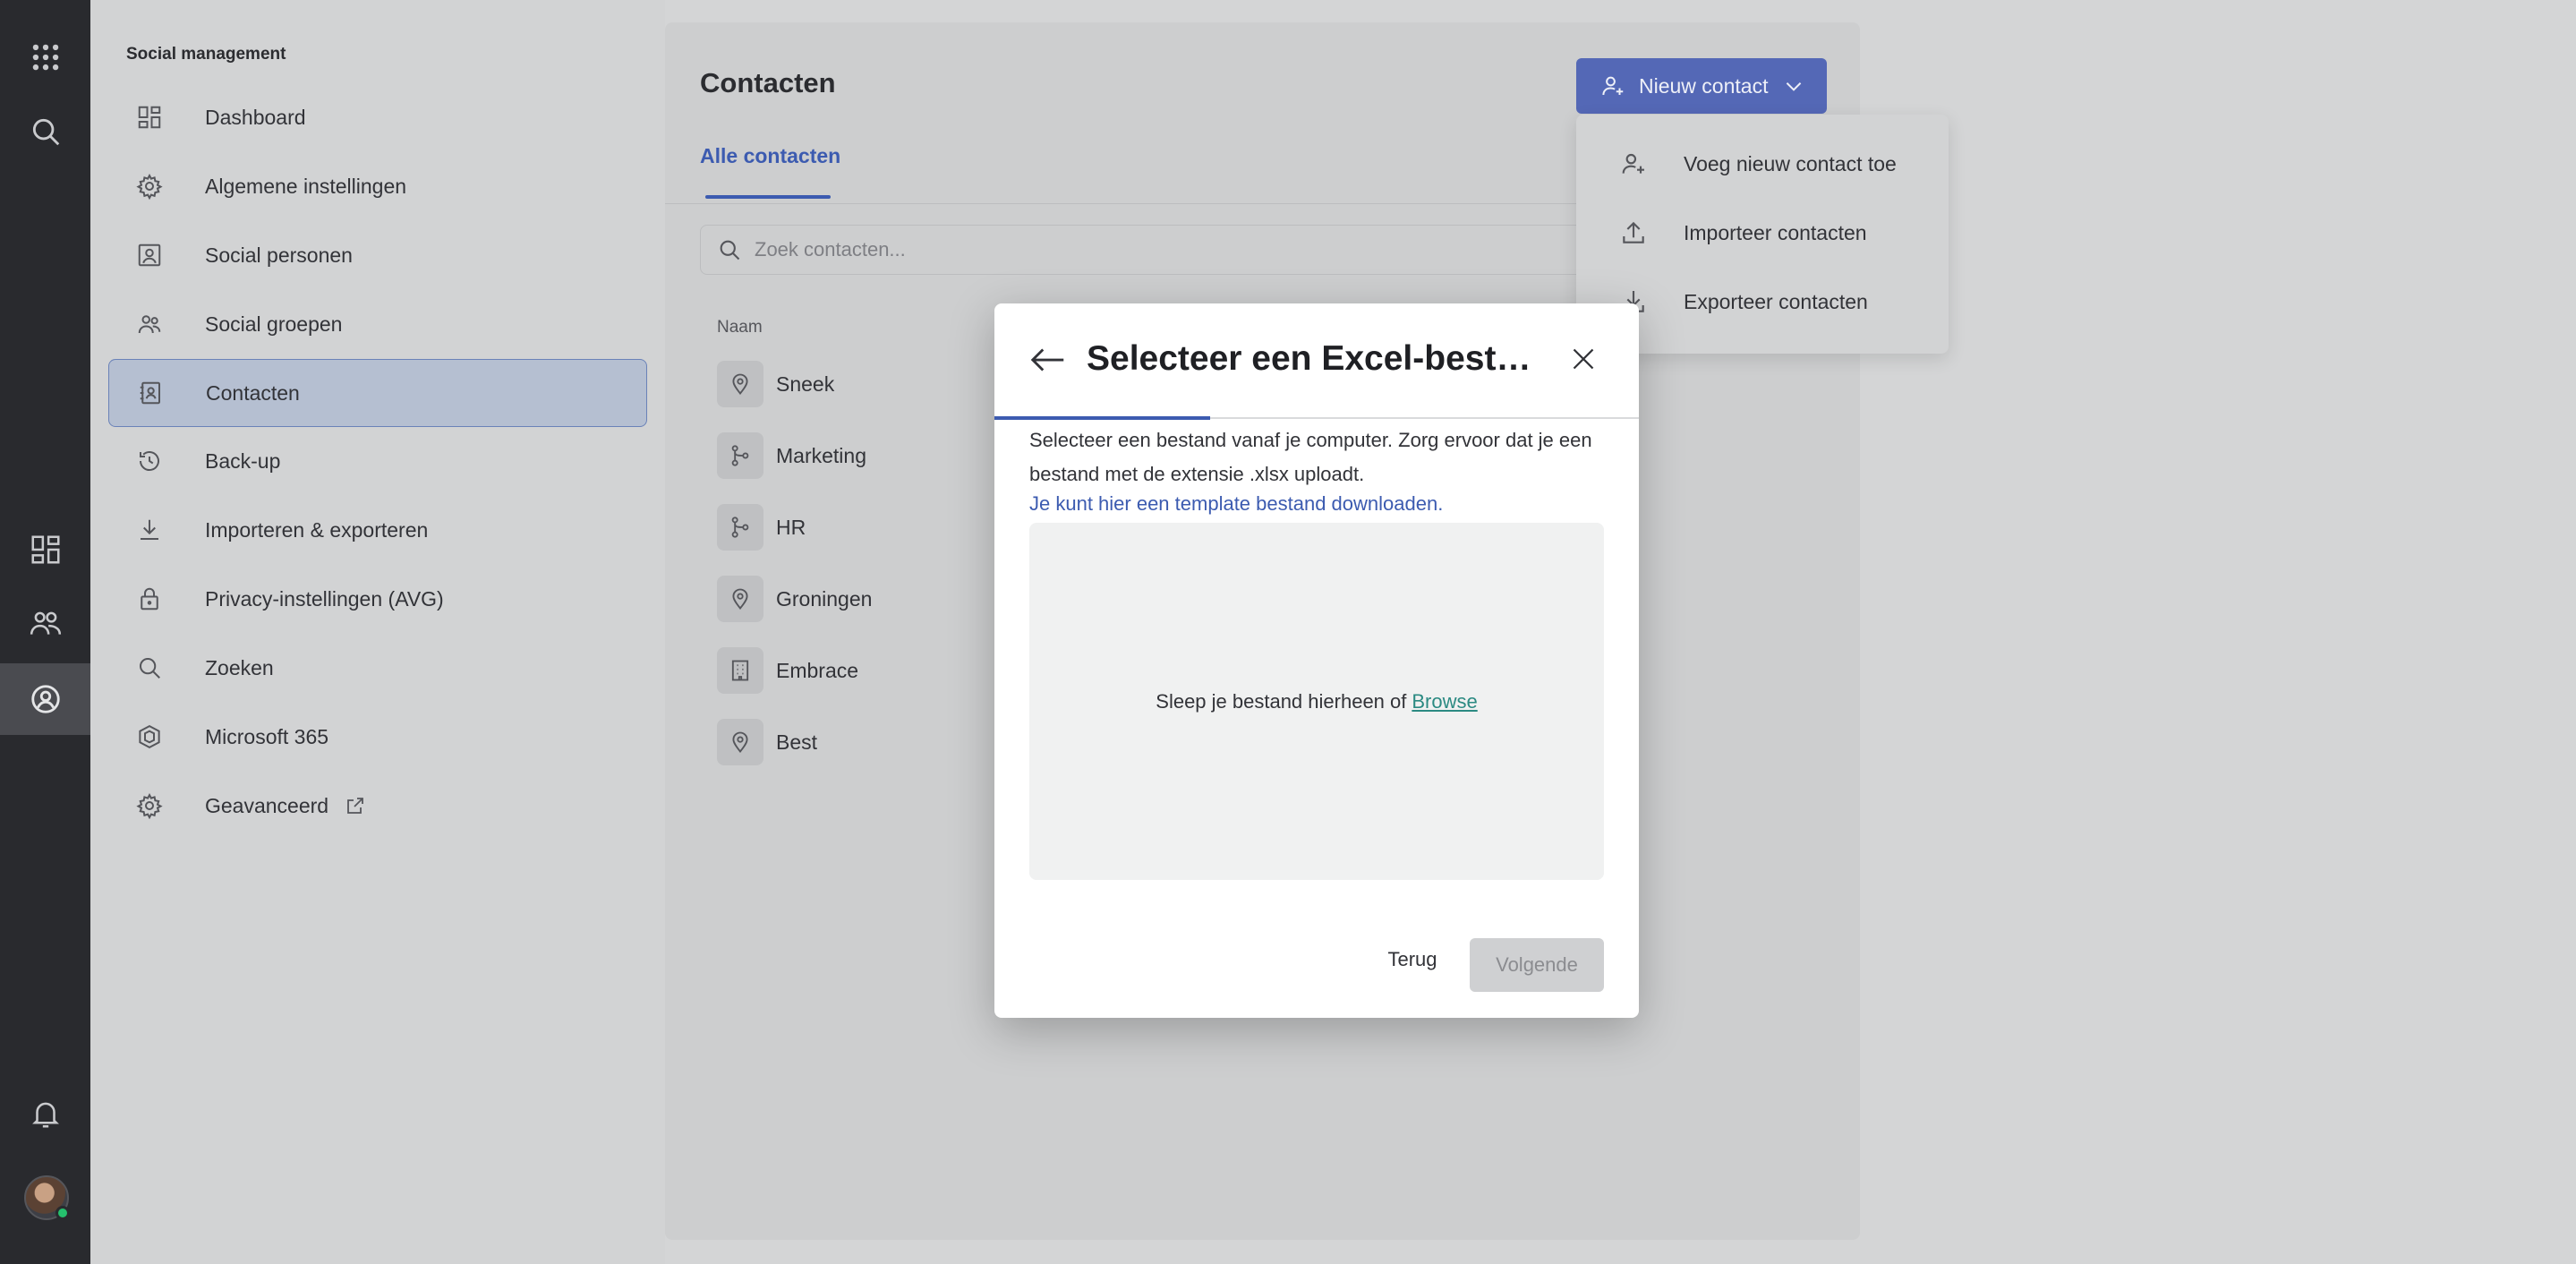 The height and width of the screenshot is (1264, 2576). Describe the element at coordinates (149, 736) in the screenshot. I see `microsoft-365-icon` at that location.